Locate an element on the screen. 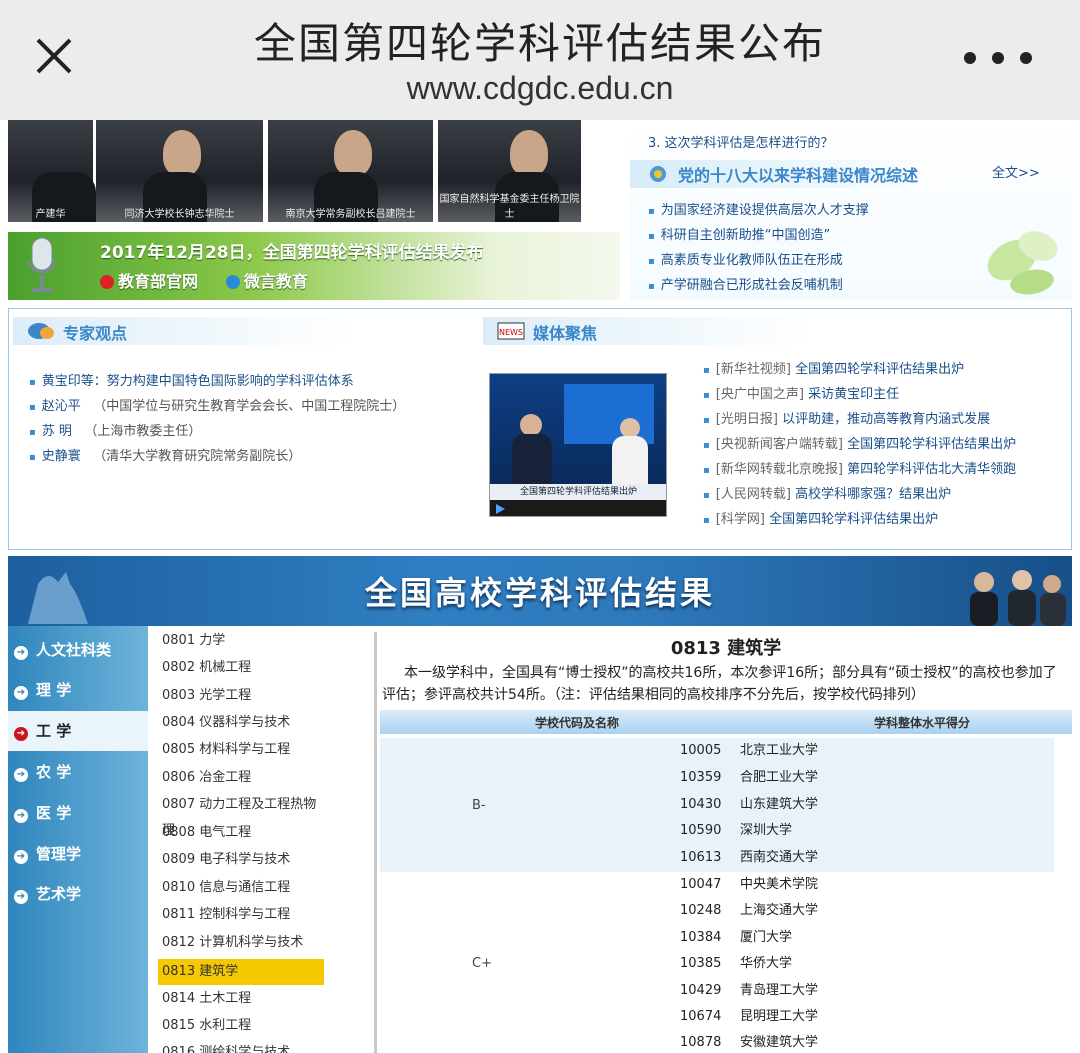 This screenshot has height=1053, width=1080. subject-item: 0807 动力工程及工程热物理 is located at coordinates (241, 815).